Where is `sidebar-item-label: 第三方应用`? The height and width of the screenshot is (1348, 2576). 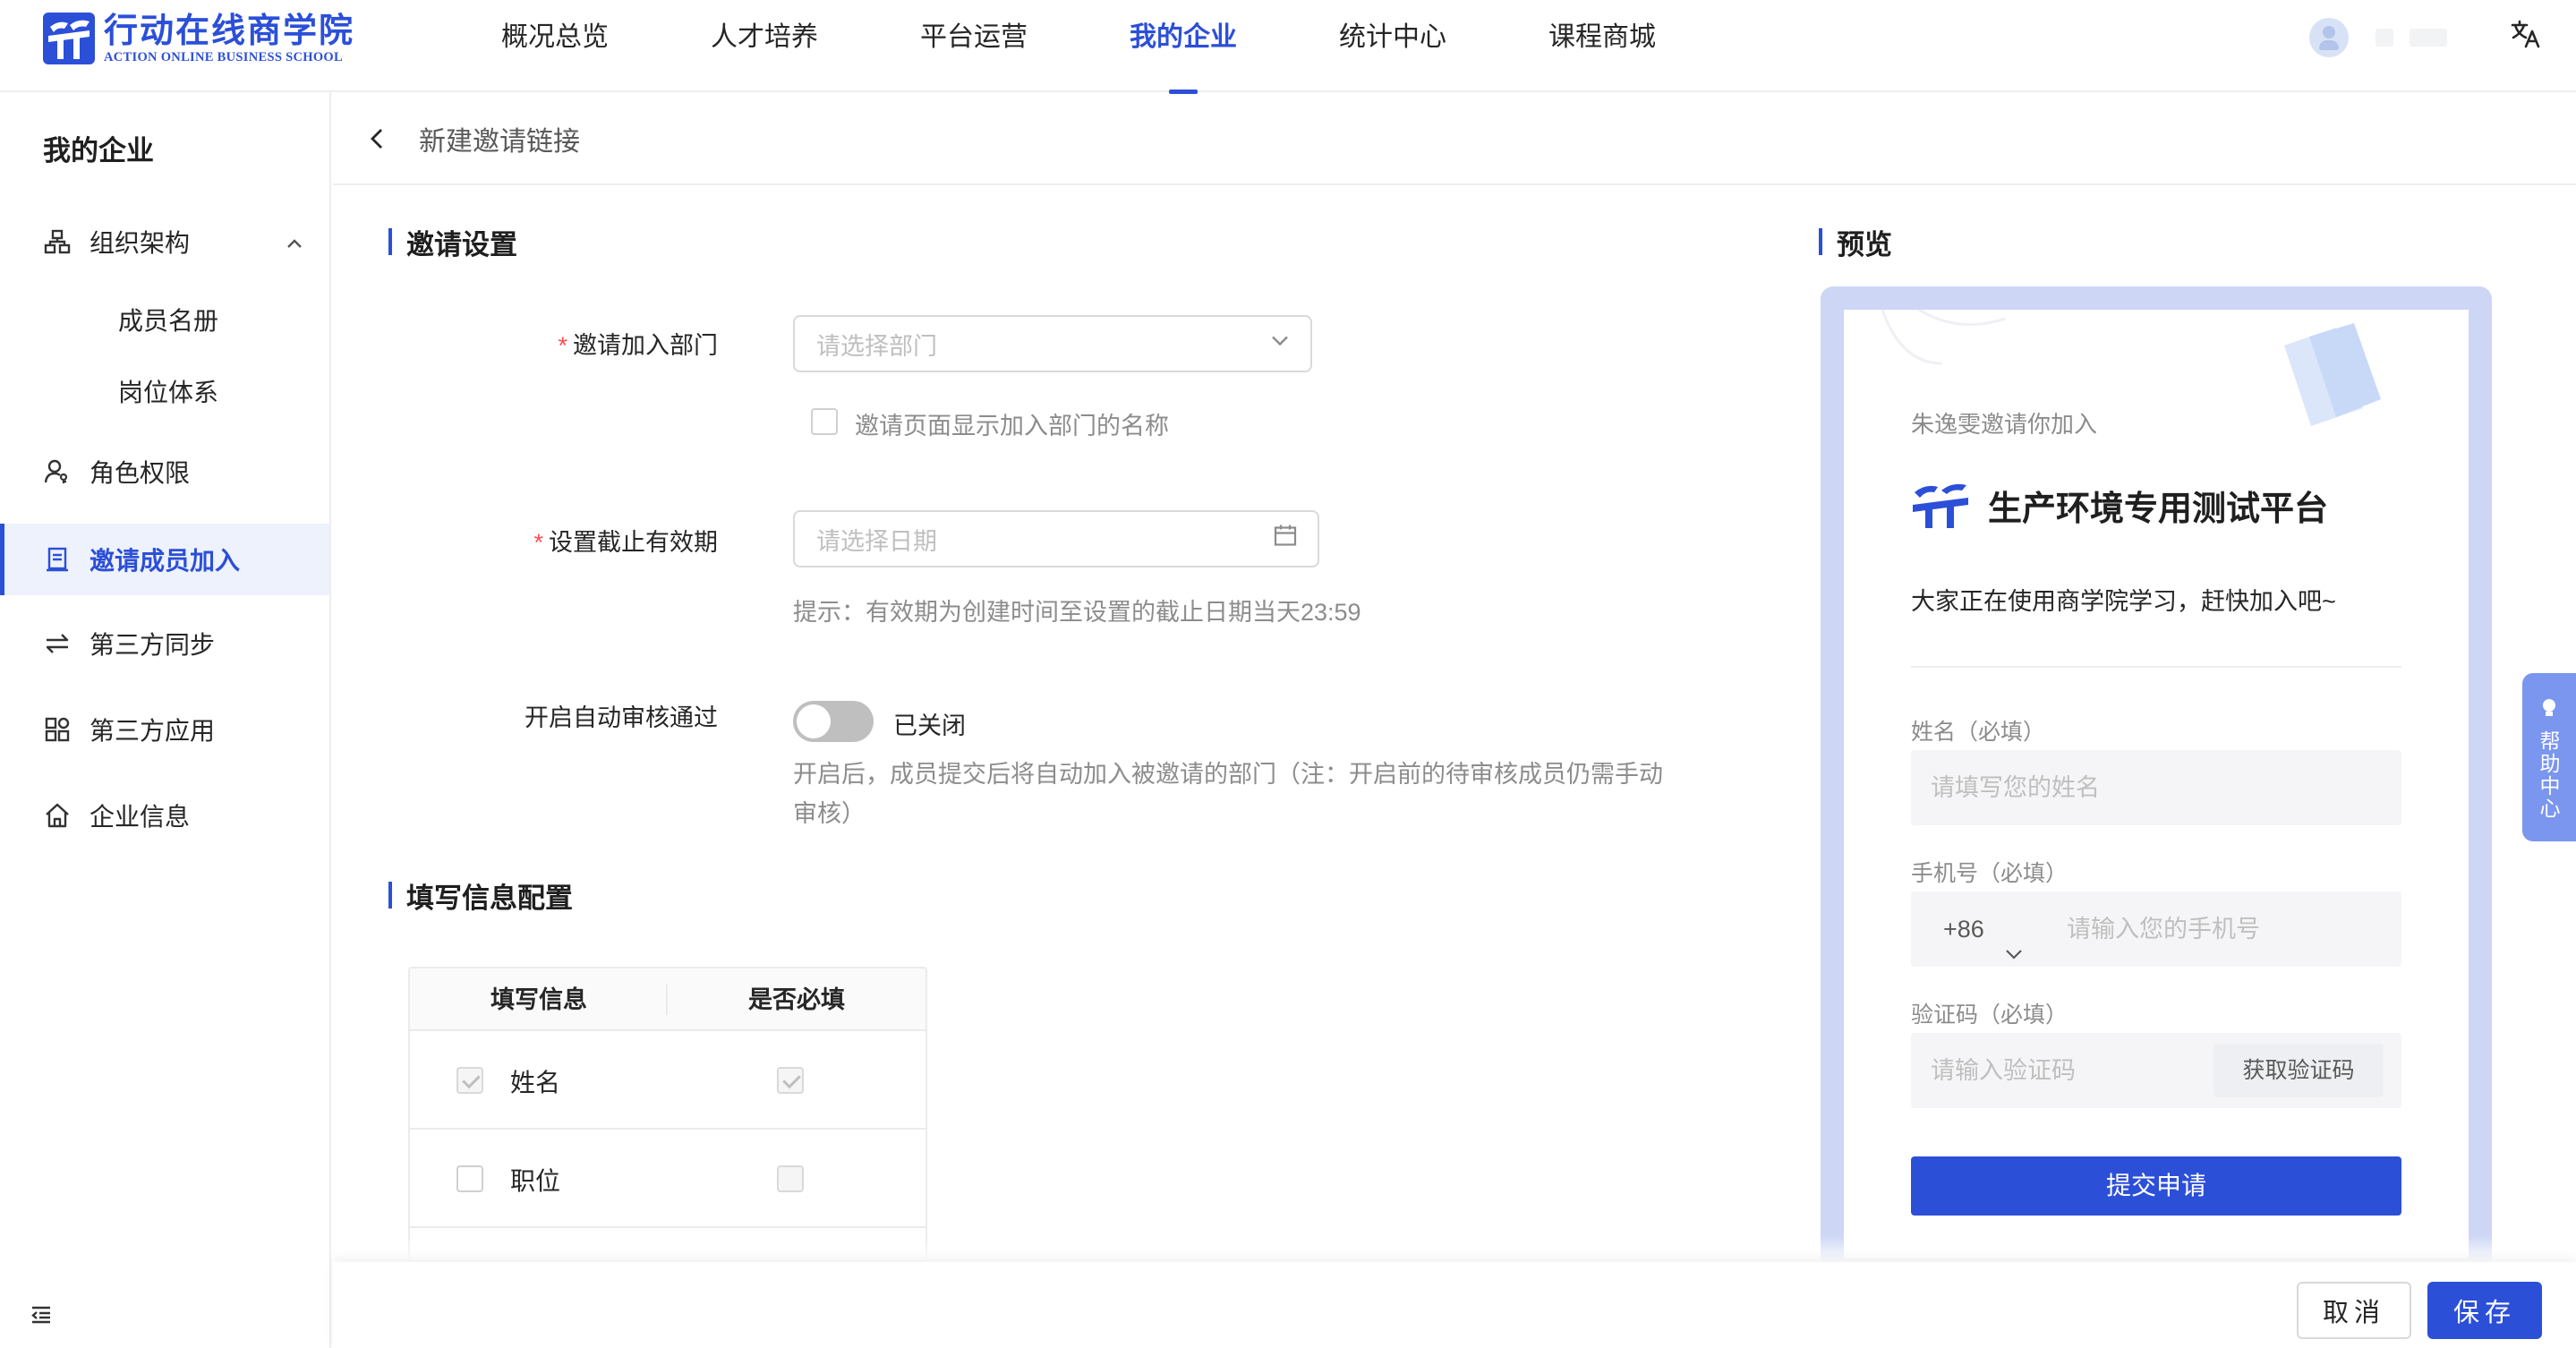
sidebar-item-label: 第三方应用 is located at coordinates (153, 731).